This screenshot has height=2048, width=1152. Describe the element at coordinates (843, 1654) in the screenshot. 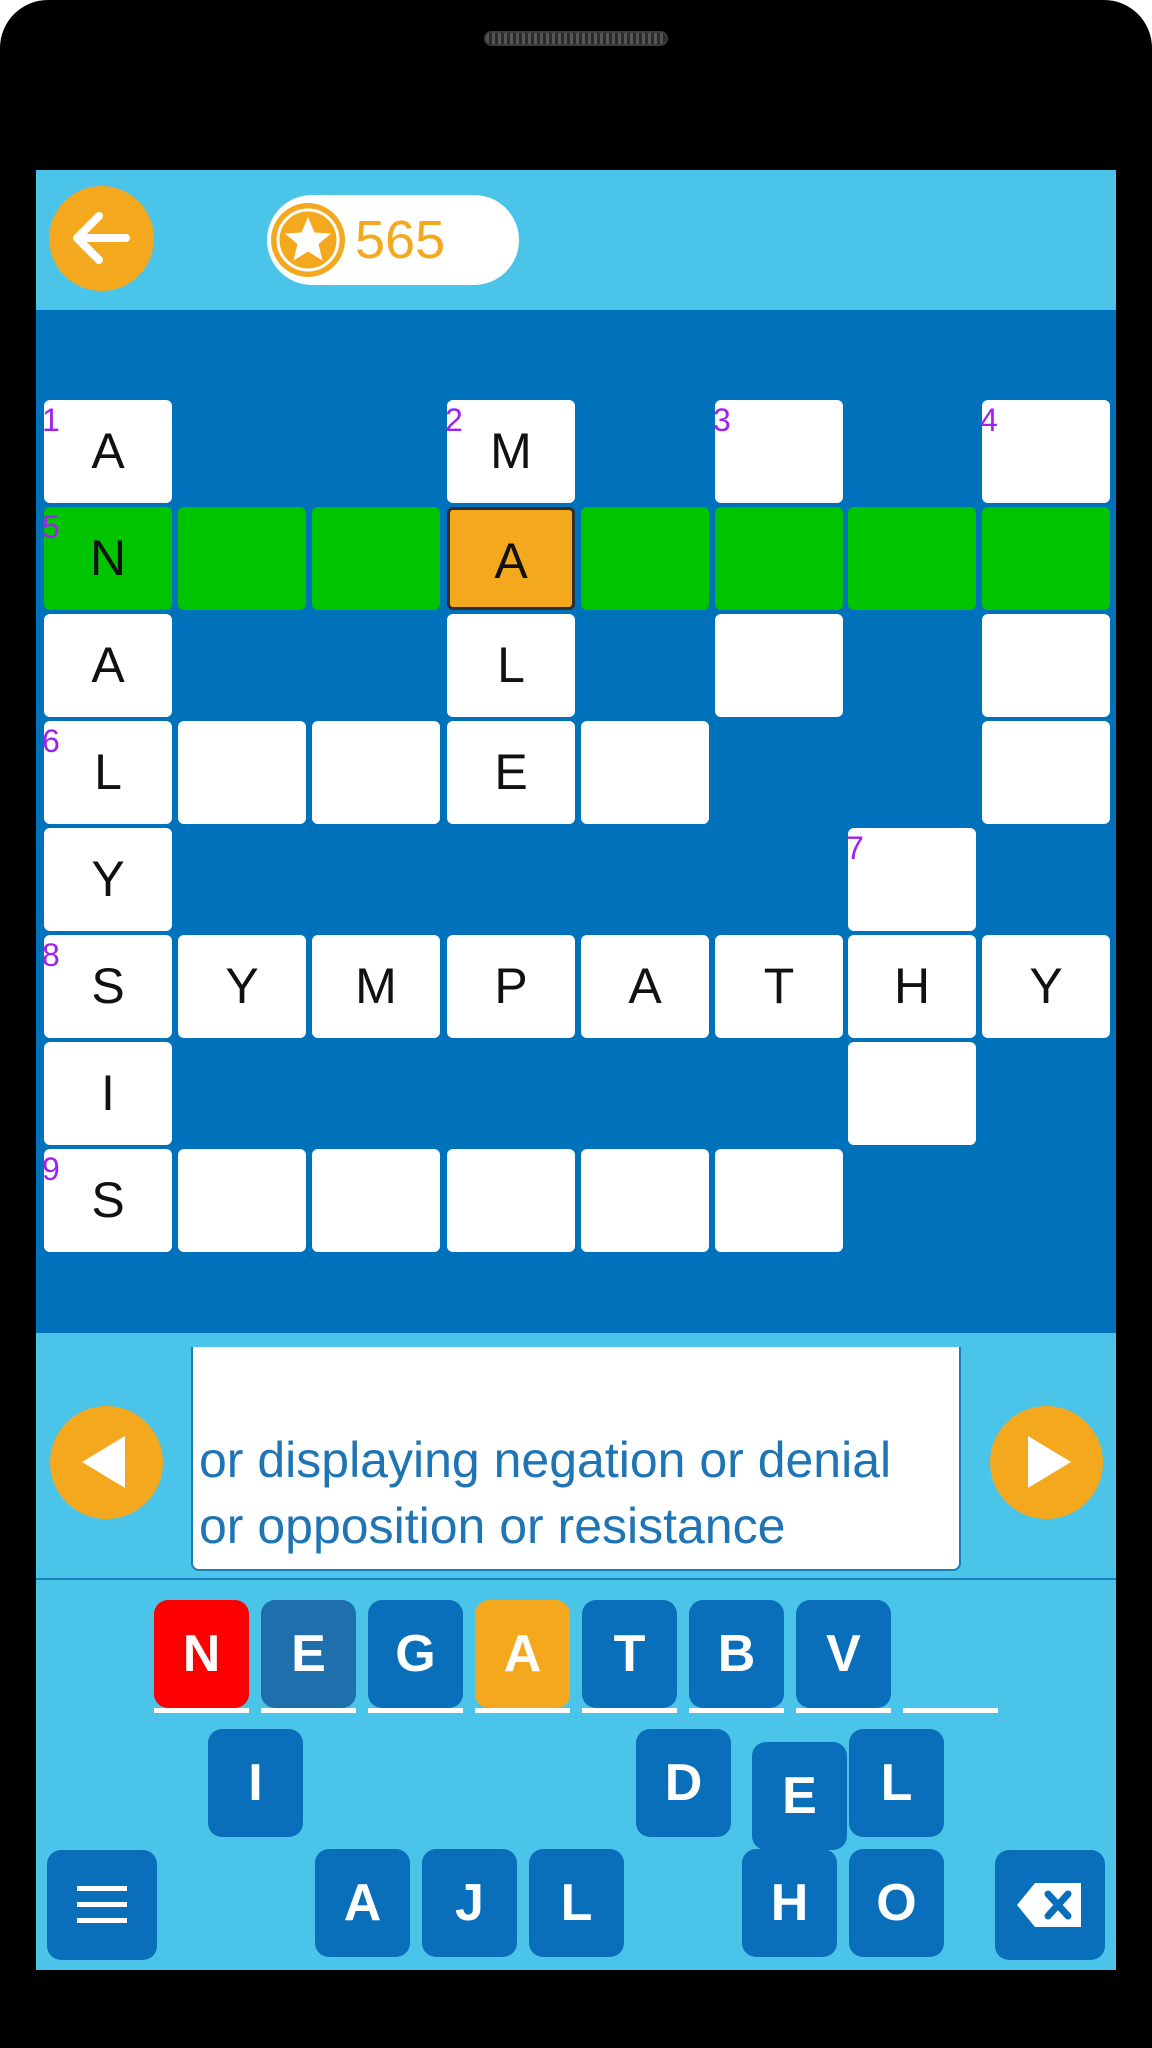

I see `answer-tile-7: V` at that location.